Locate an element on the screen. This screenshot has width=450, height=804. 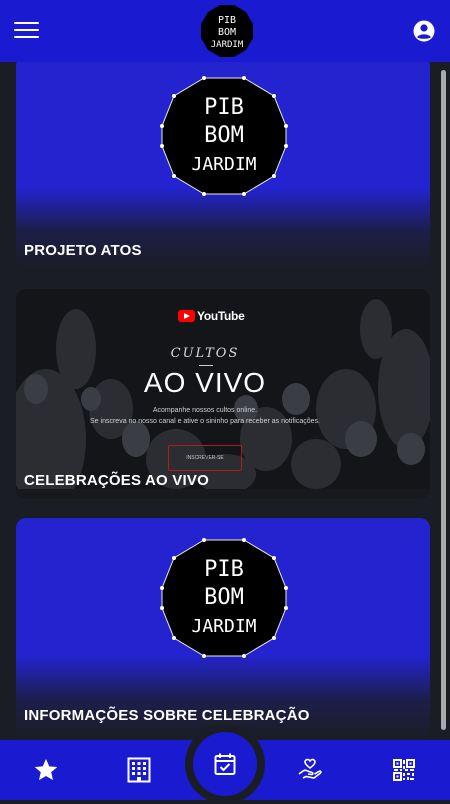
youtube-wordmark: YouTube is located at coordinates (221, 316).